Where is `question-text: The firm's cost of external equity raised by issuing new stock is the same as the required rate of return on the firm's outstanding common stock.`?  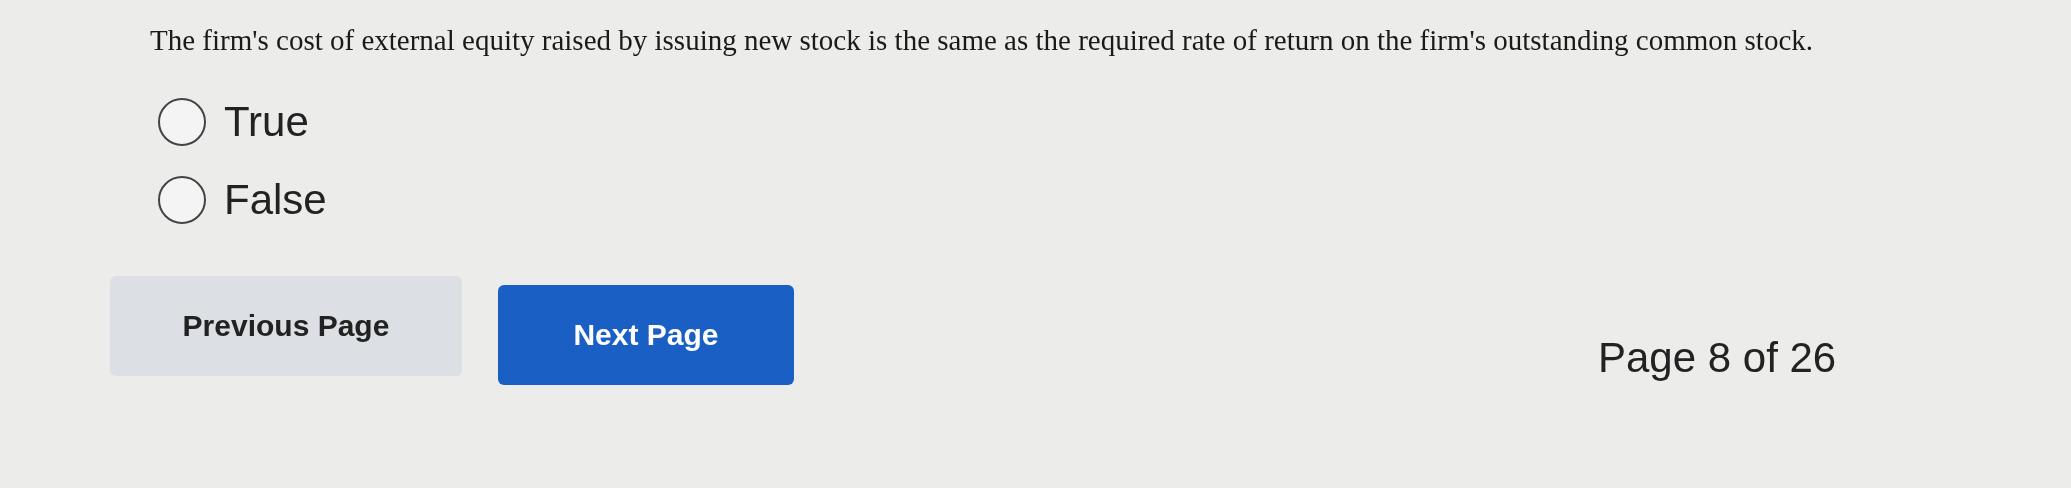 question-text: The firm's cost of external equity raised by issuing new stock is the same as the required rate of return on the firm's outstanding common stock. is located at coordinates (982, 40).